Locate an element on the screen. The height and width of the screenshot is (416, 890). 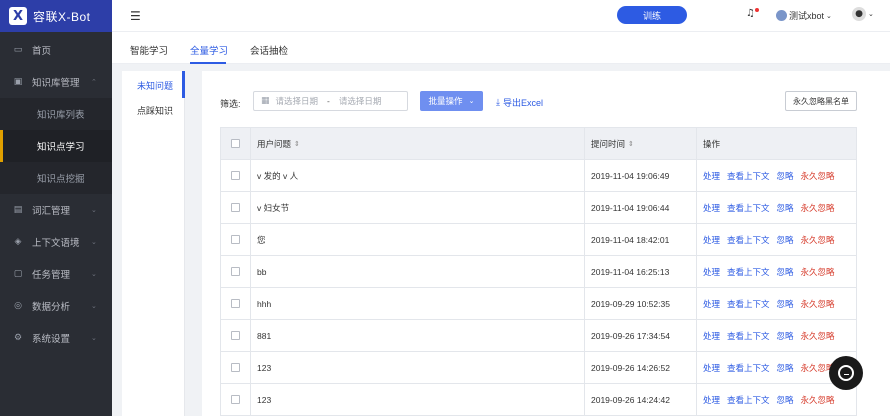
permanent-ignore-blacklist-button: 永久忽略黑名单 is located at coordinates (821, 101).